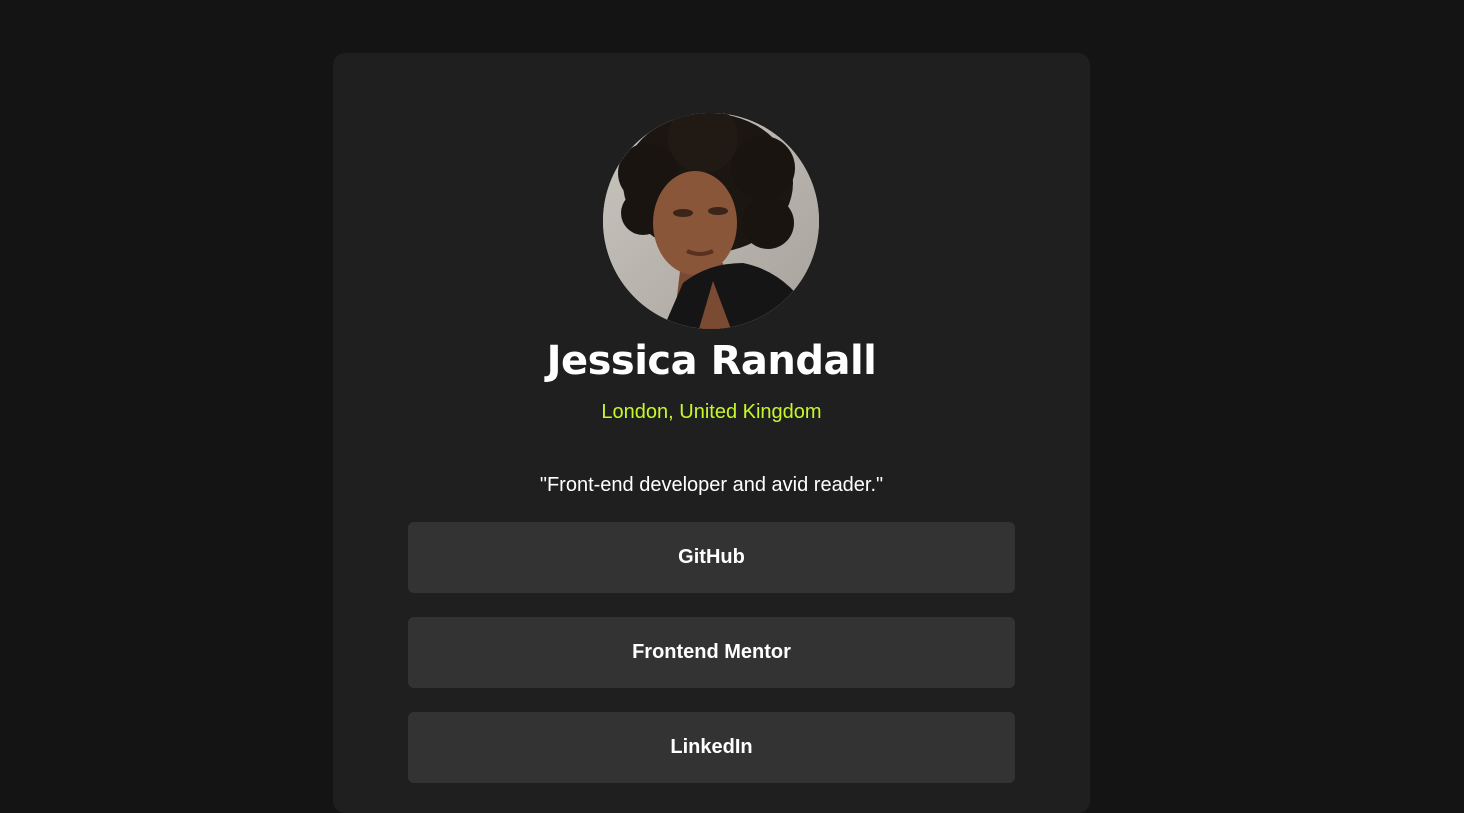 The image size is (1464, 813). What do you see at coordinates (711, 361) in the screenshot?
I see `profile-name: Jessica Randall` at bounding box center [711, 361].